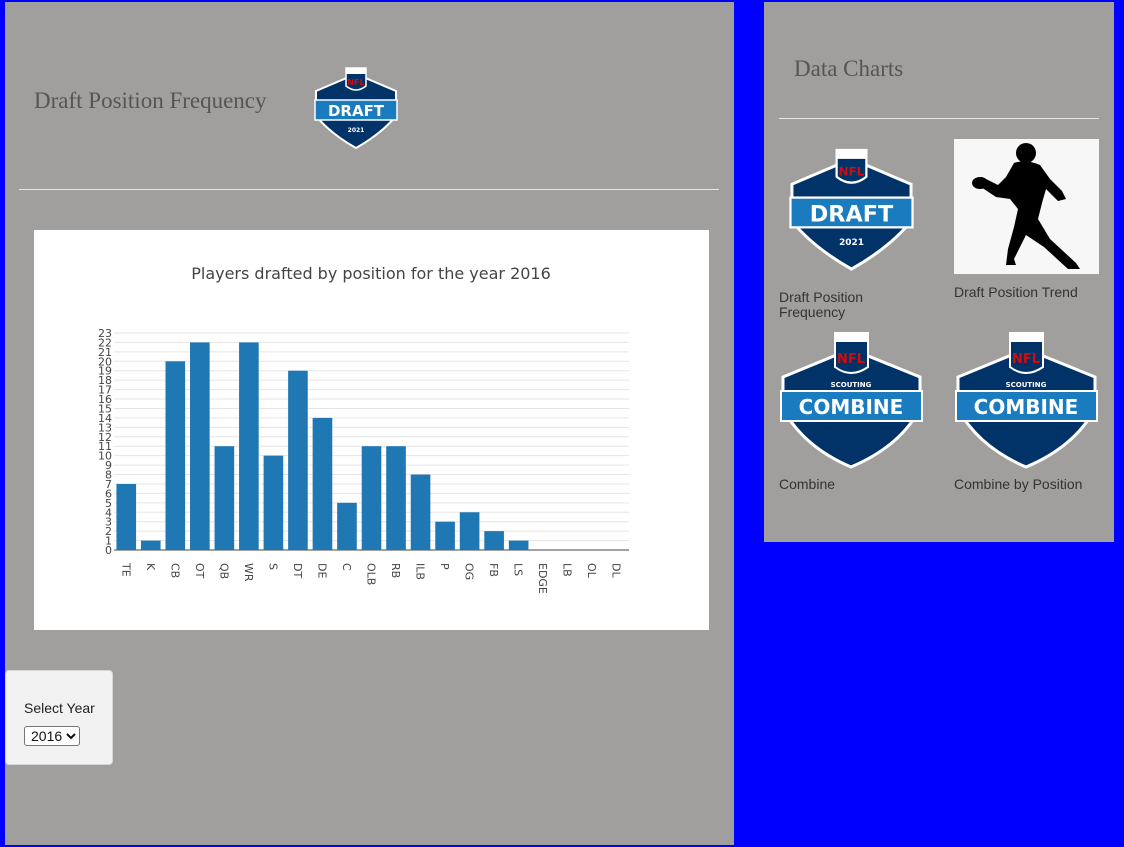  What do you see at coordinates (396, 498) in the screenshot?
I see `bar-rb` at bounding box center [396, 498].